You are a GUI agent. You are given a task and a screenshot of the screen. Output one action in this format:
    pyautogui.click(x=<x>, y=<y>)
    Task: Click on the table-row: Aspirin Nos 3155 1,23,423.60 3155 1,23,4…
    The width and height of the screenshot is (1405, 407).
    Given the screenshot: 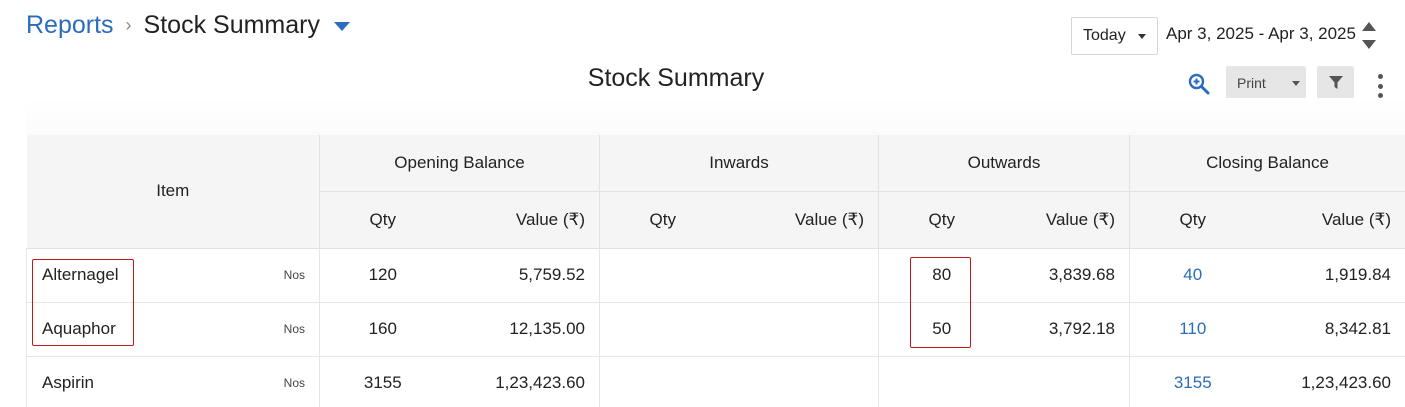 What is the action you would take?
    pyautogui.click(x=715, y=381)
    